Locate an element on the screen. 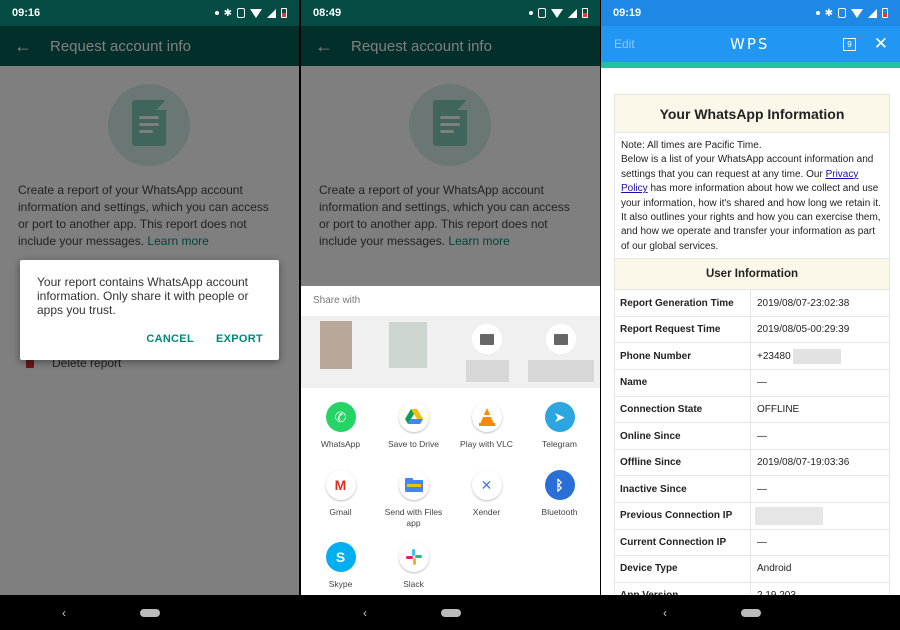  share-app-xender: ✕ Xender is located at coordinates (486, 494).